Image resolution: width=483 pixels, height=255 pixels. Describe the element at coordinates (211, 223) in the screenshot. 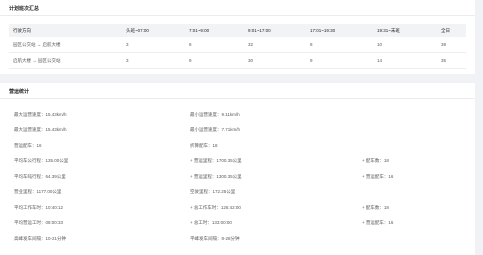

I see `stat-item: + 总工时：133:00:00` at that location.